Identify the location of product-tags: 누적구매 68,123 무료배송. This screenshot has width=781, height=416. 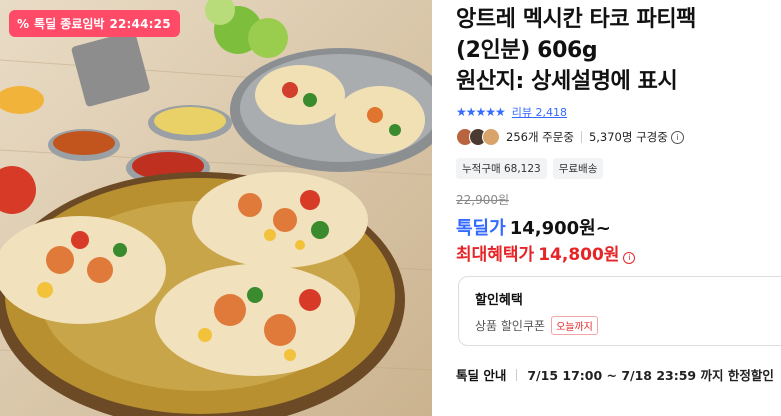
(530, 168).